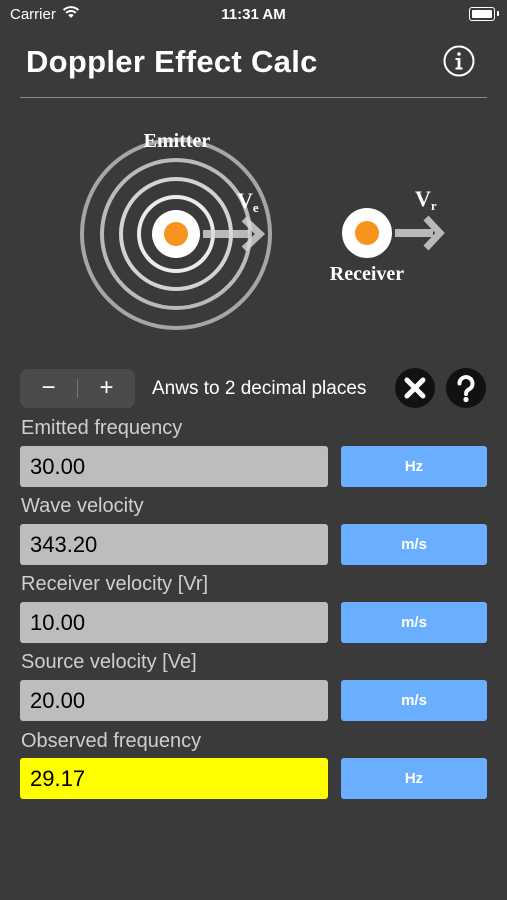 Image resolution: width=507 pixels, height=900 pixels. What do you see at coordinates (420, 233) in the screenshot?
I see `receiver-arrow-icon` at bounding box center [420, 233].